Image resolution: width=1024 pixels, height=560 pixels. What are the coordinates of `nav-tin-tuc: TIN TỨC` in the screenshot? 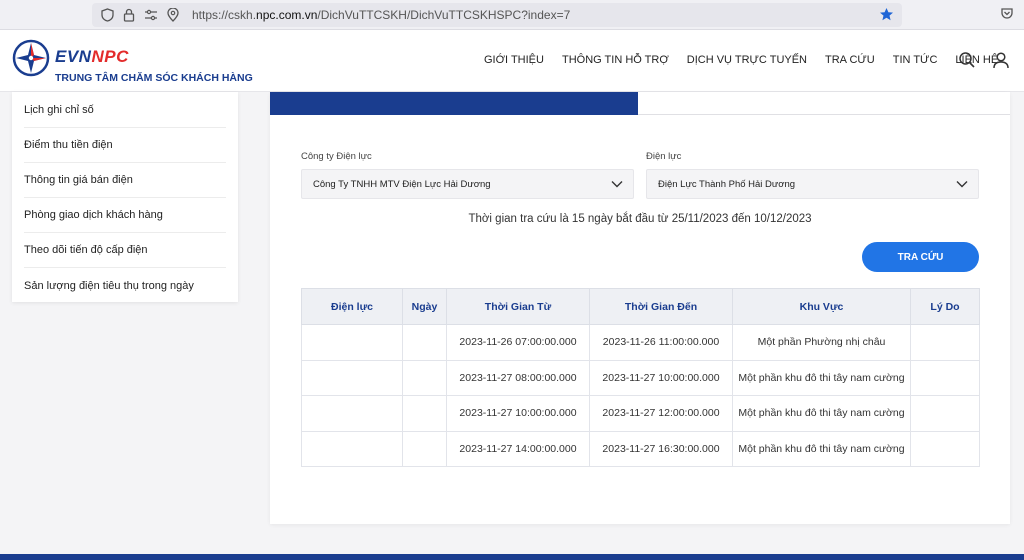 It's located at (915, 60).